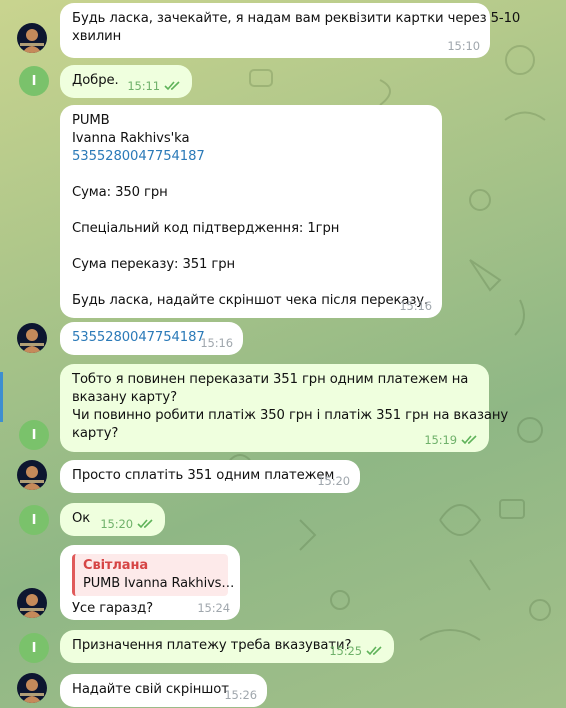 This screenshot has height=708, width=566. Describe the element at coordinates (240, 695) in the screenshot. I see `message-time: 15:26` at that location.